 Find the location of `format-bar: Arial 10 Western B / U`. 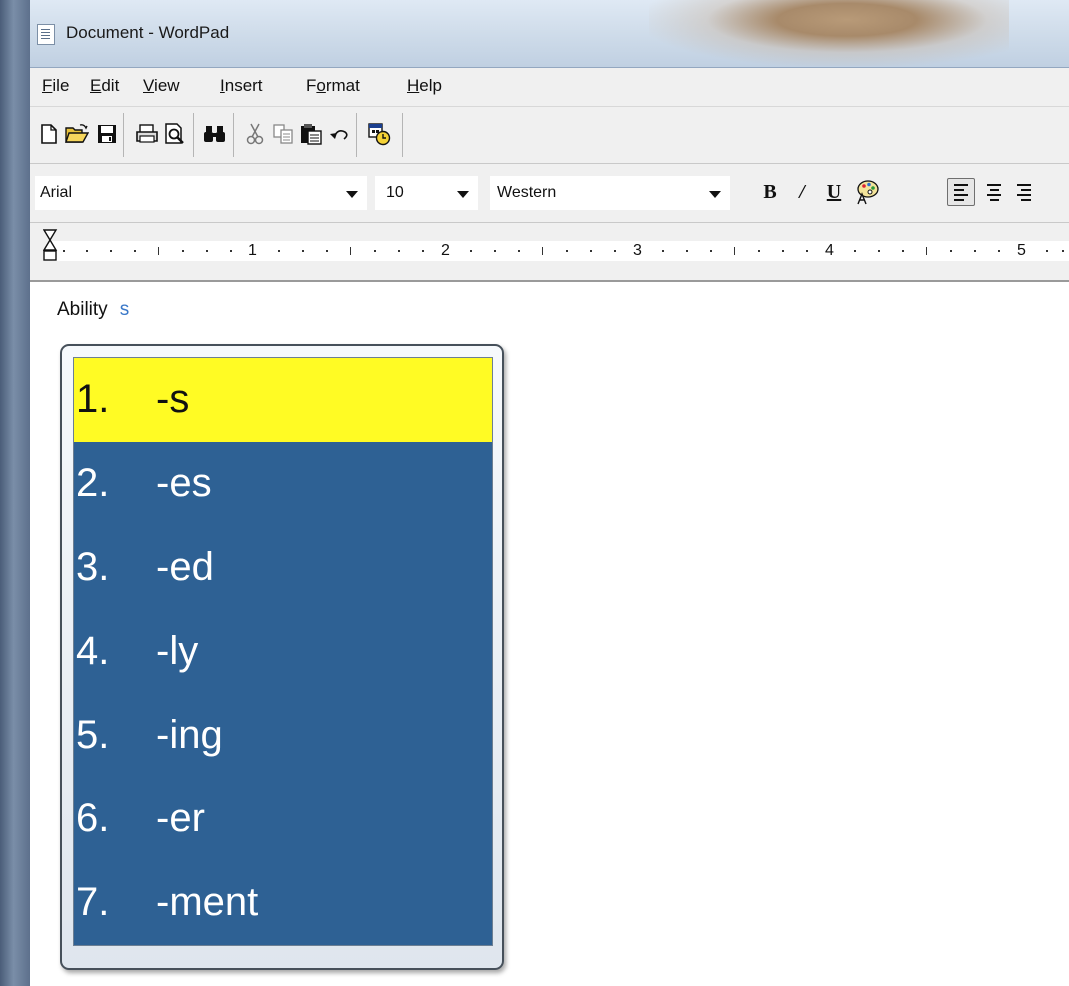

format-bar: Arial 10 Western B / U is located at coordinates (549, 193).